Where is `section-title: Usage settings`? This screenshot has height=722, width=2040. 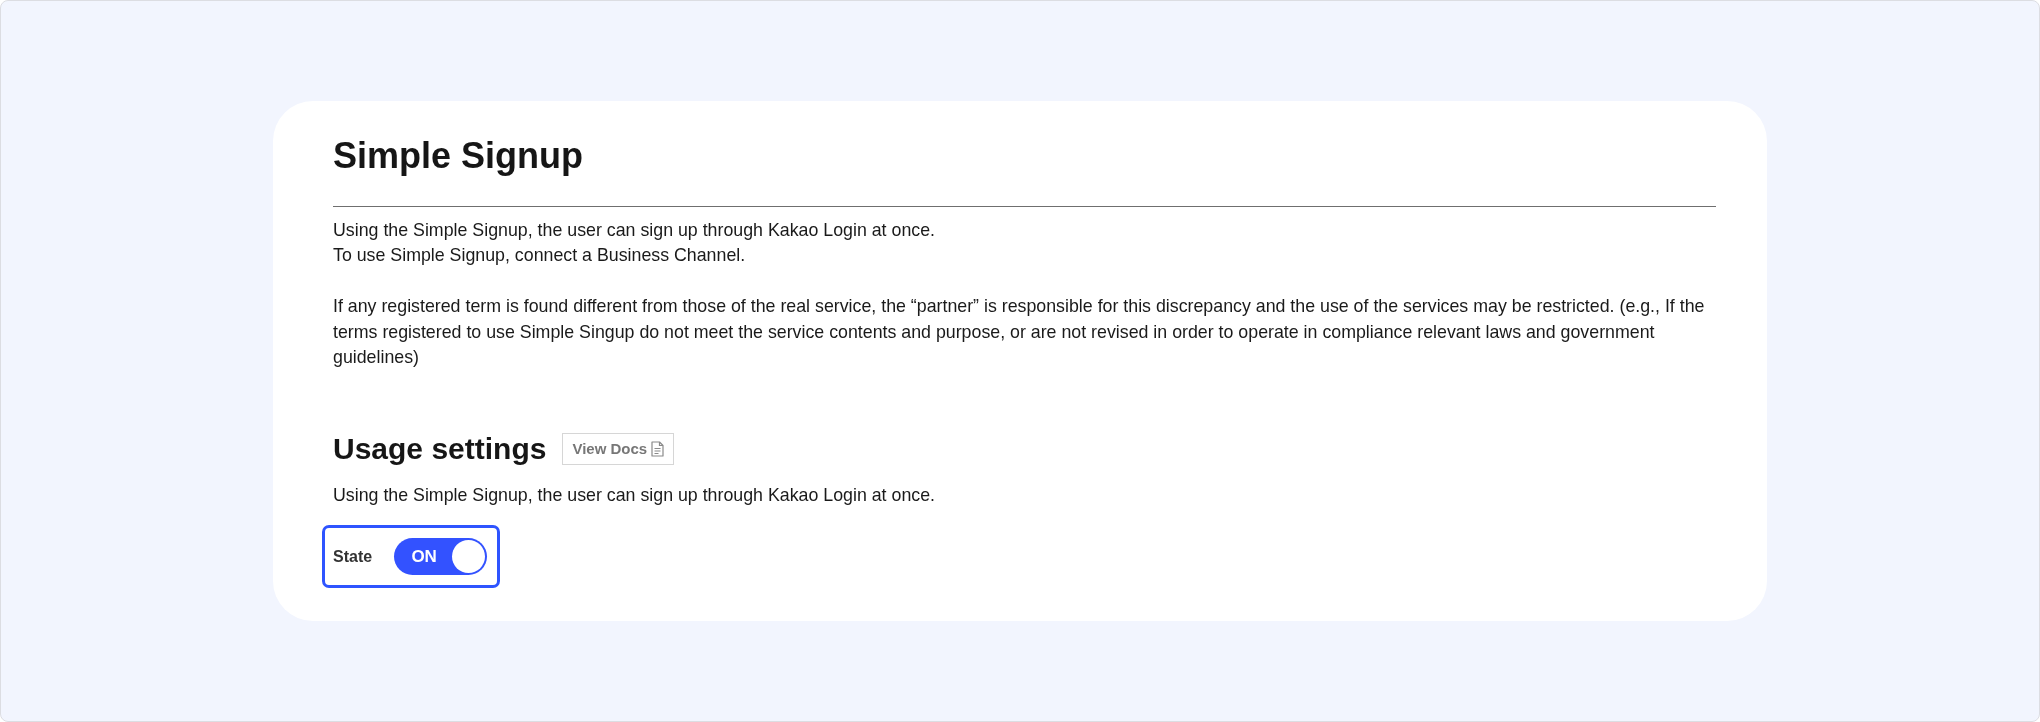
section-title: Usage settings is located at coordinates (440, 448).